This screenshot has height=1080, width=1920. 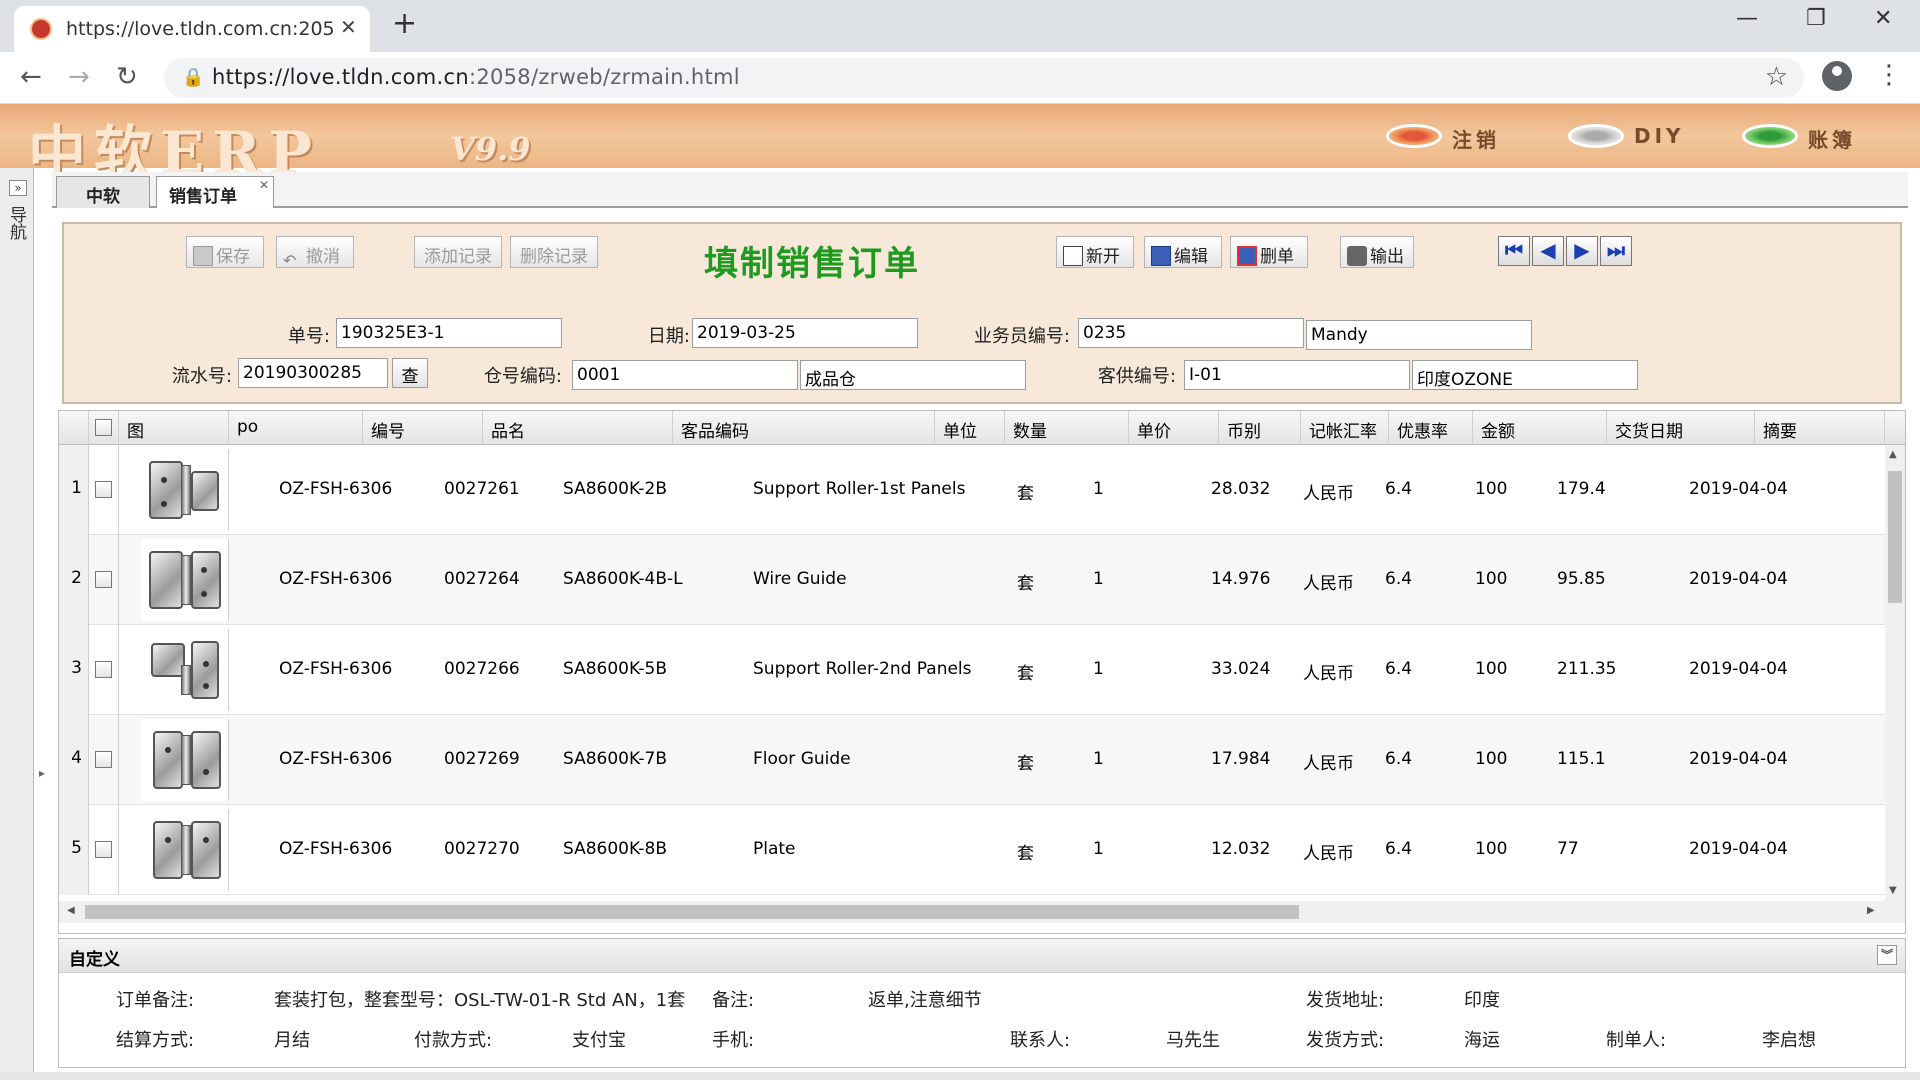 What do you see at coordinates (1883, 18) in the screenshot?
I see `window-close-icon: ✕` at bounding box center [1883, 18].